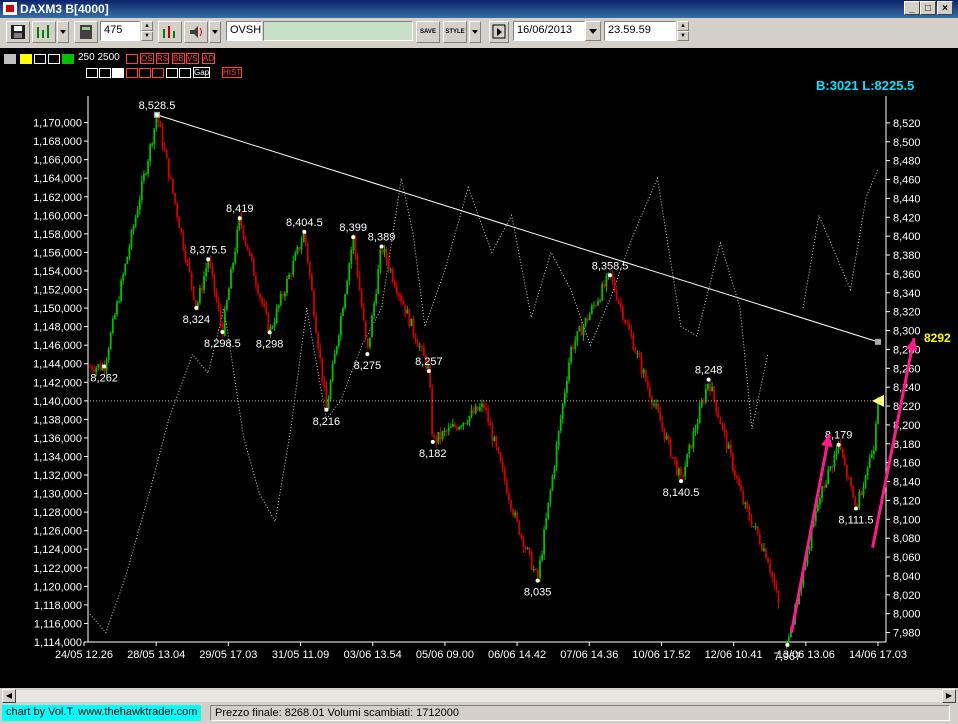 The width and height of the screenshot is (958, 724). I want to click on time-spinner: ▲ ▼, so click(683, 31).